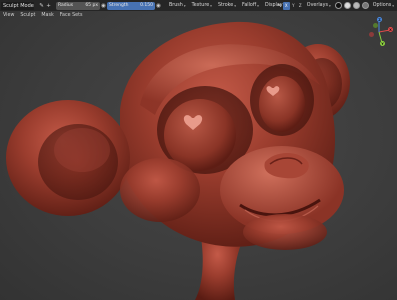  Describe the element at coordinates (146, 5) in the screenshot. I see `strength-value: 0.150` at that location.